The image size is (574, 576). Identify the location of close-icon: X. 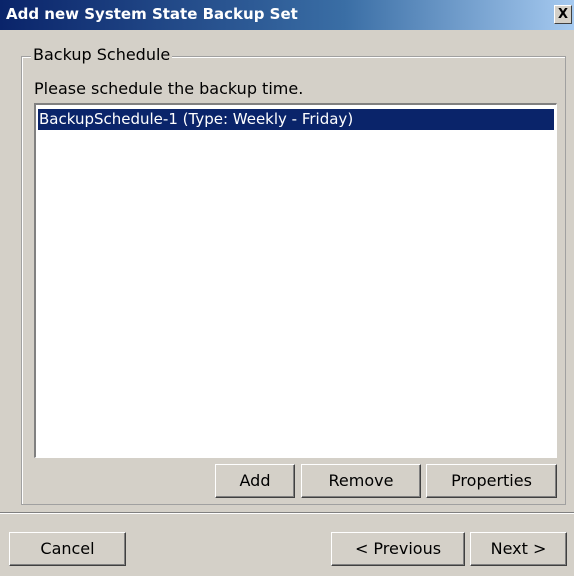
(563, 14).